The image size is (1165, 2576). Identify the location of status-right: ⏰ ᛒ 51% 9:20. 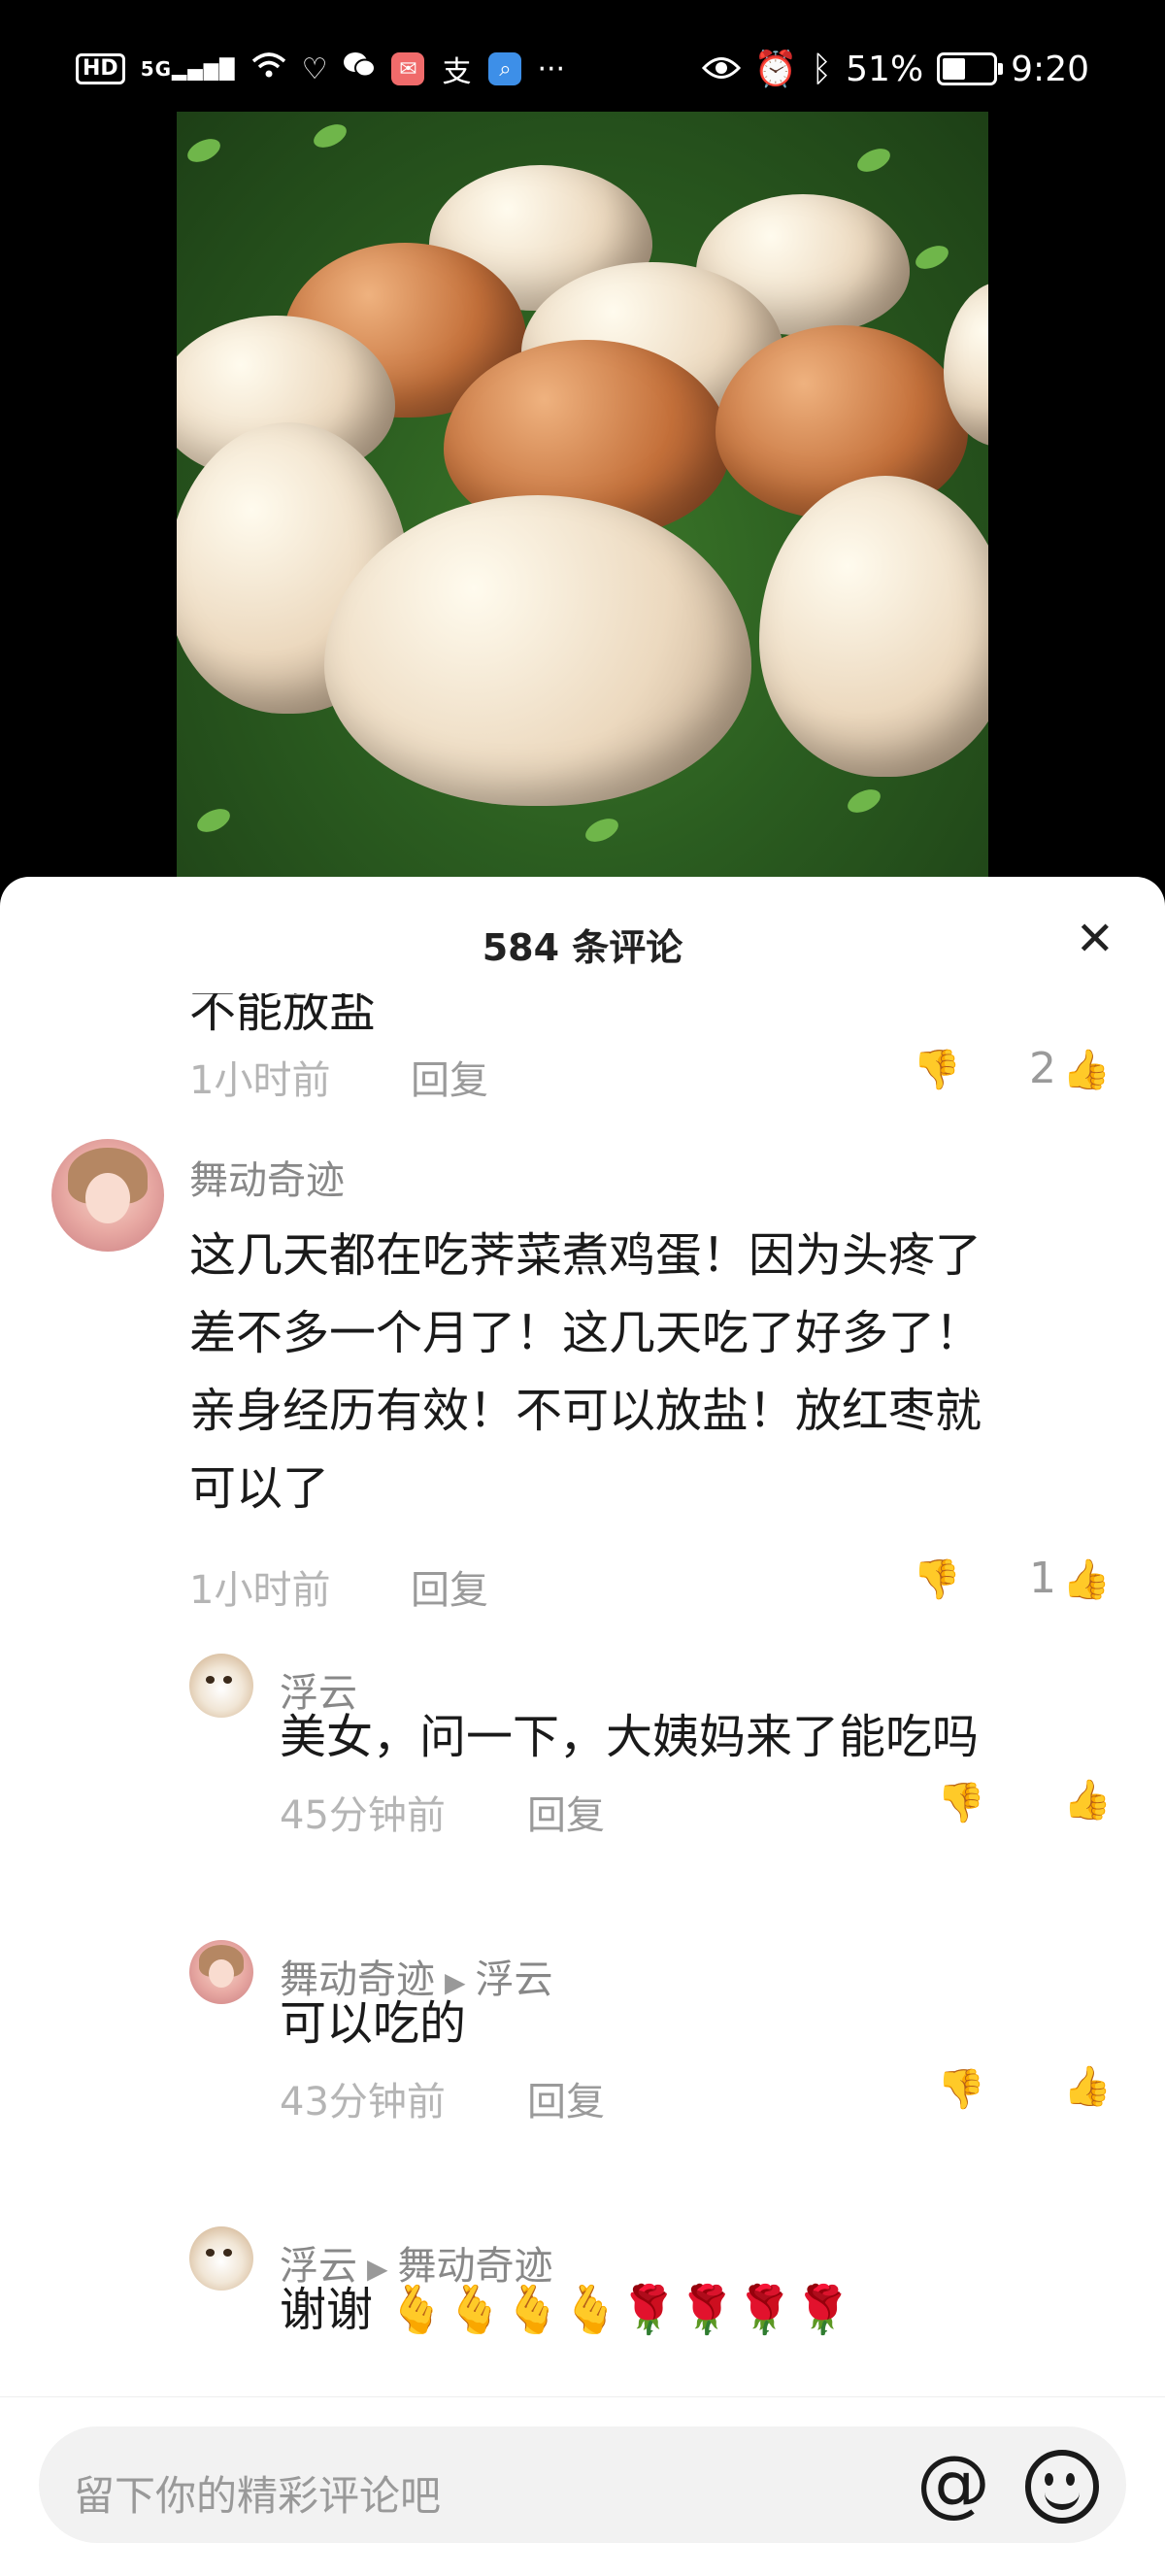
(895, 69).